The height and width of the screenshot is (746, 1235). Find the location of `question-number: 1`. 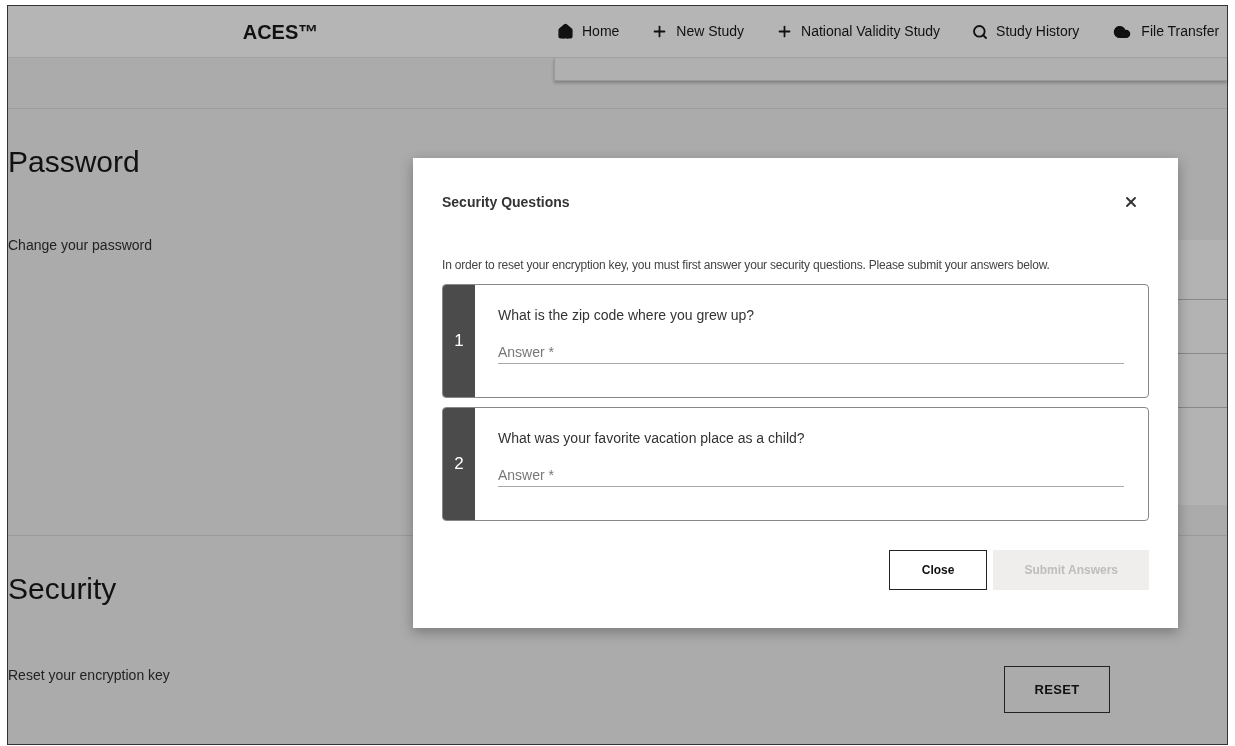

question-number: 1 is located at coordinates (459, 341).